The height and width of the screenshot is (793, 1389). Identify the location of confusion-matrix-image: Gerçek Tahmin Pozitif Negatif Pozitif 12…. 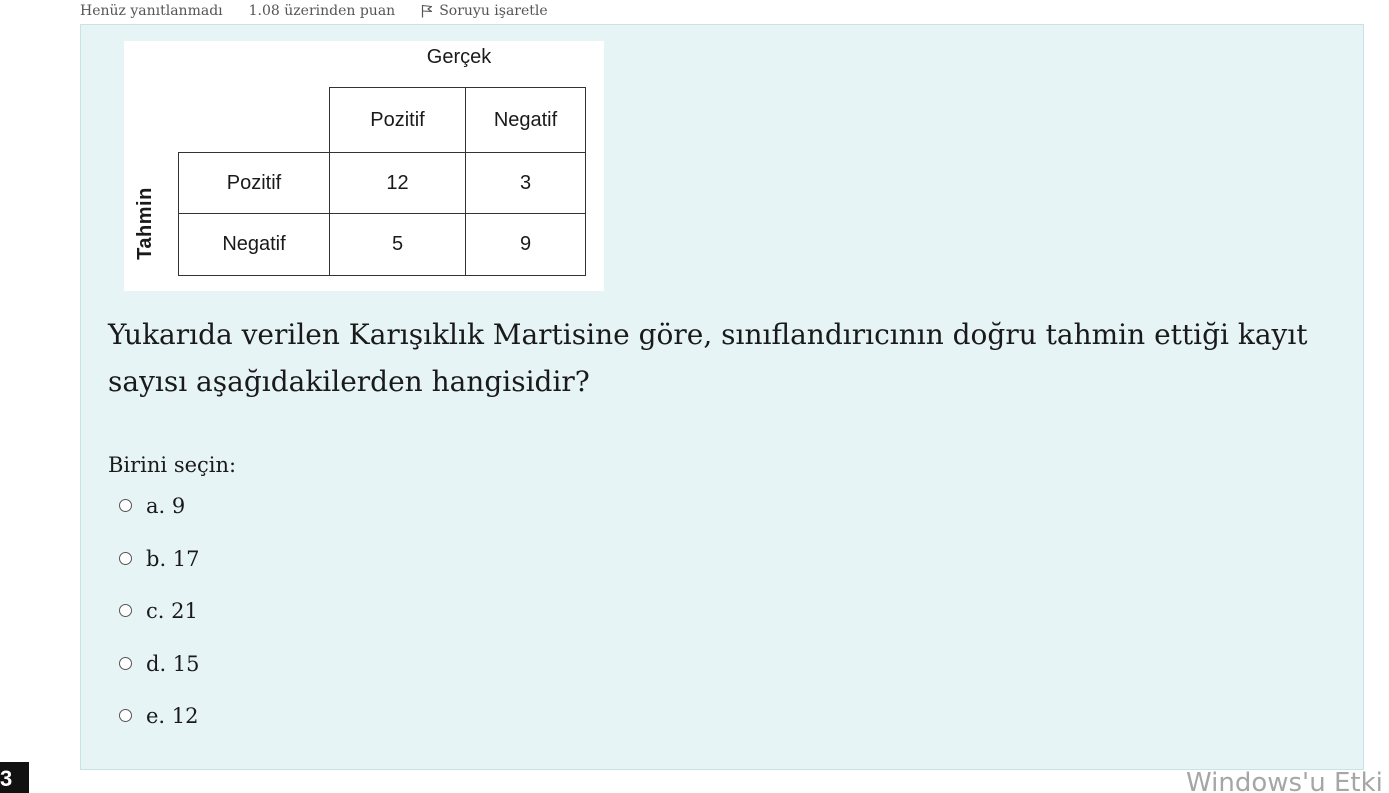
(364, 166).